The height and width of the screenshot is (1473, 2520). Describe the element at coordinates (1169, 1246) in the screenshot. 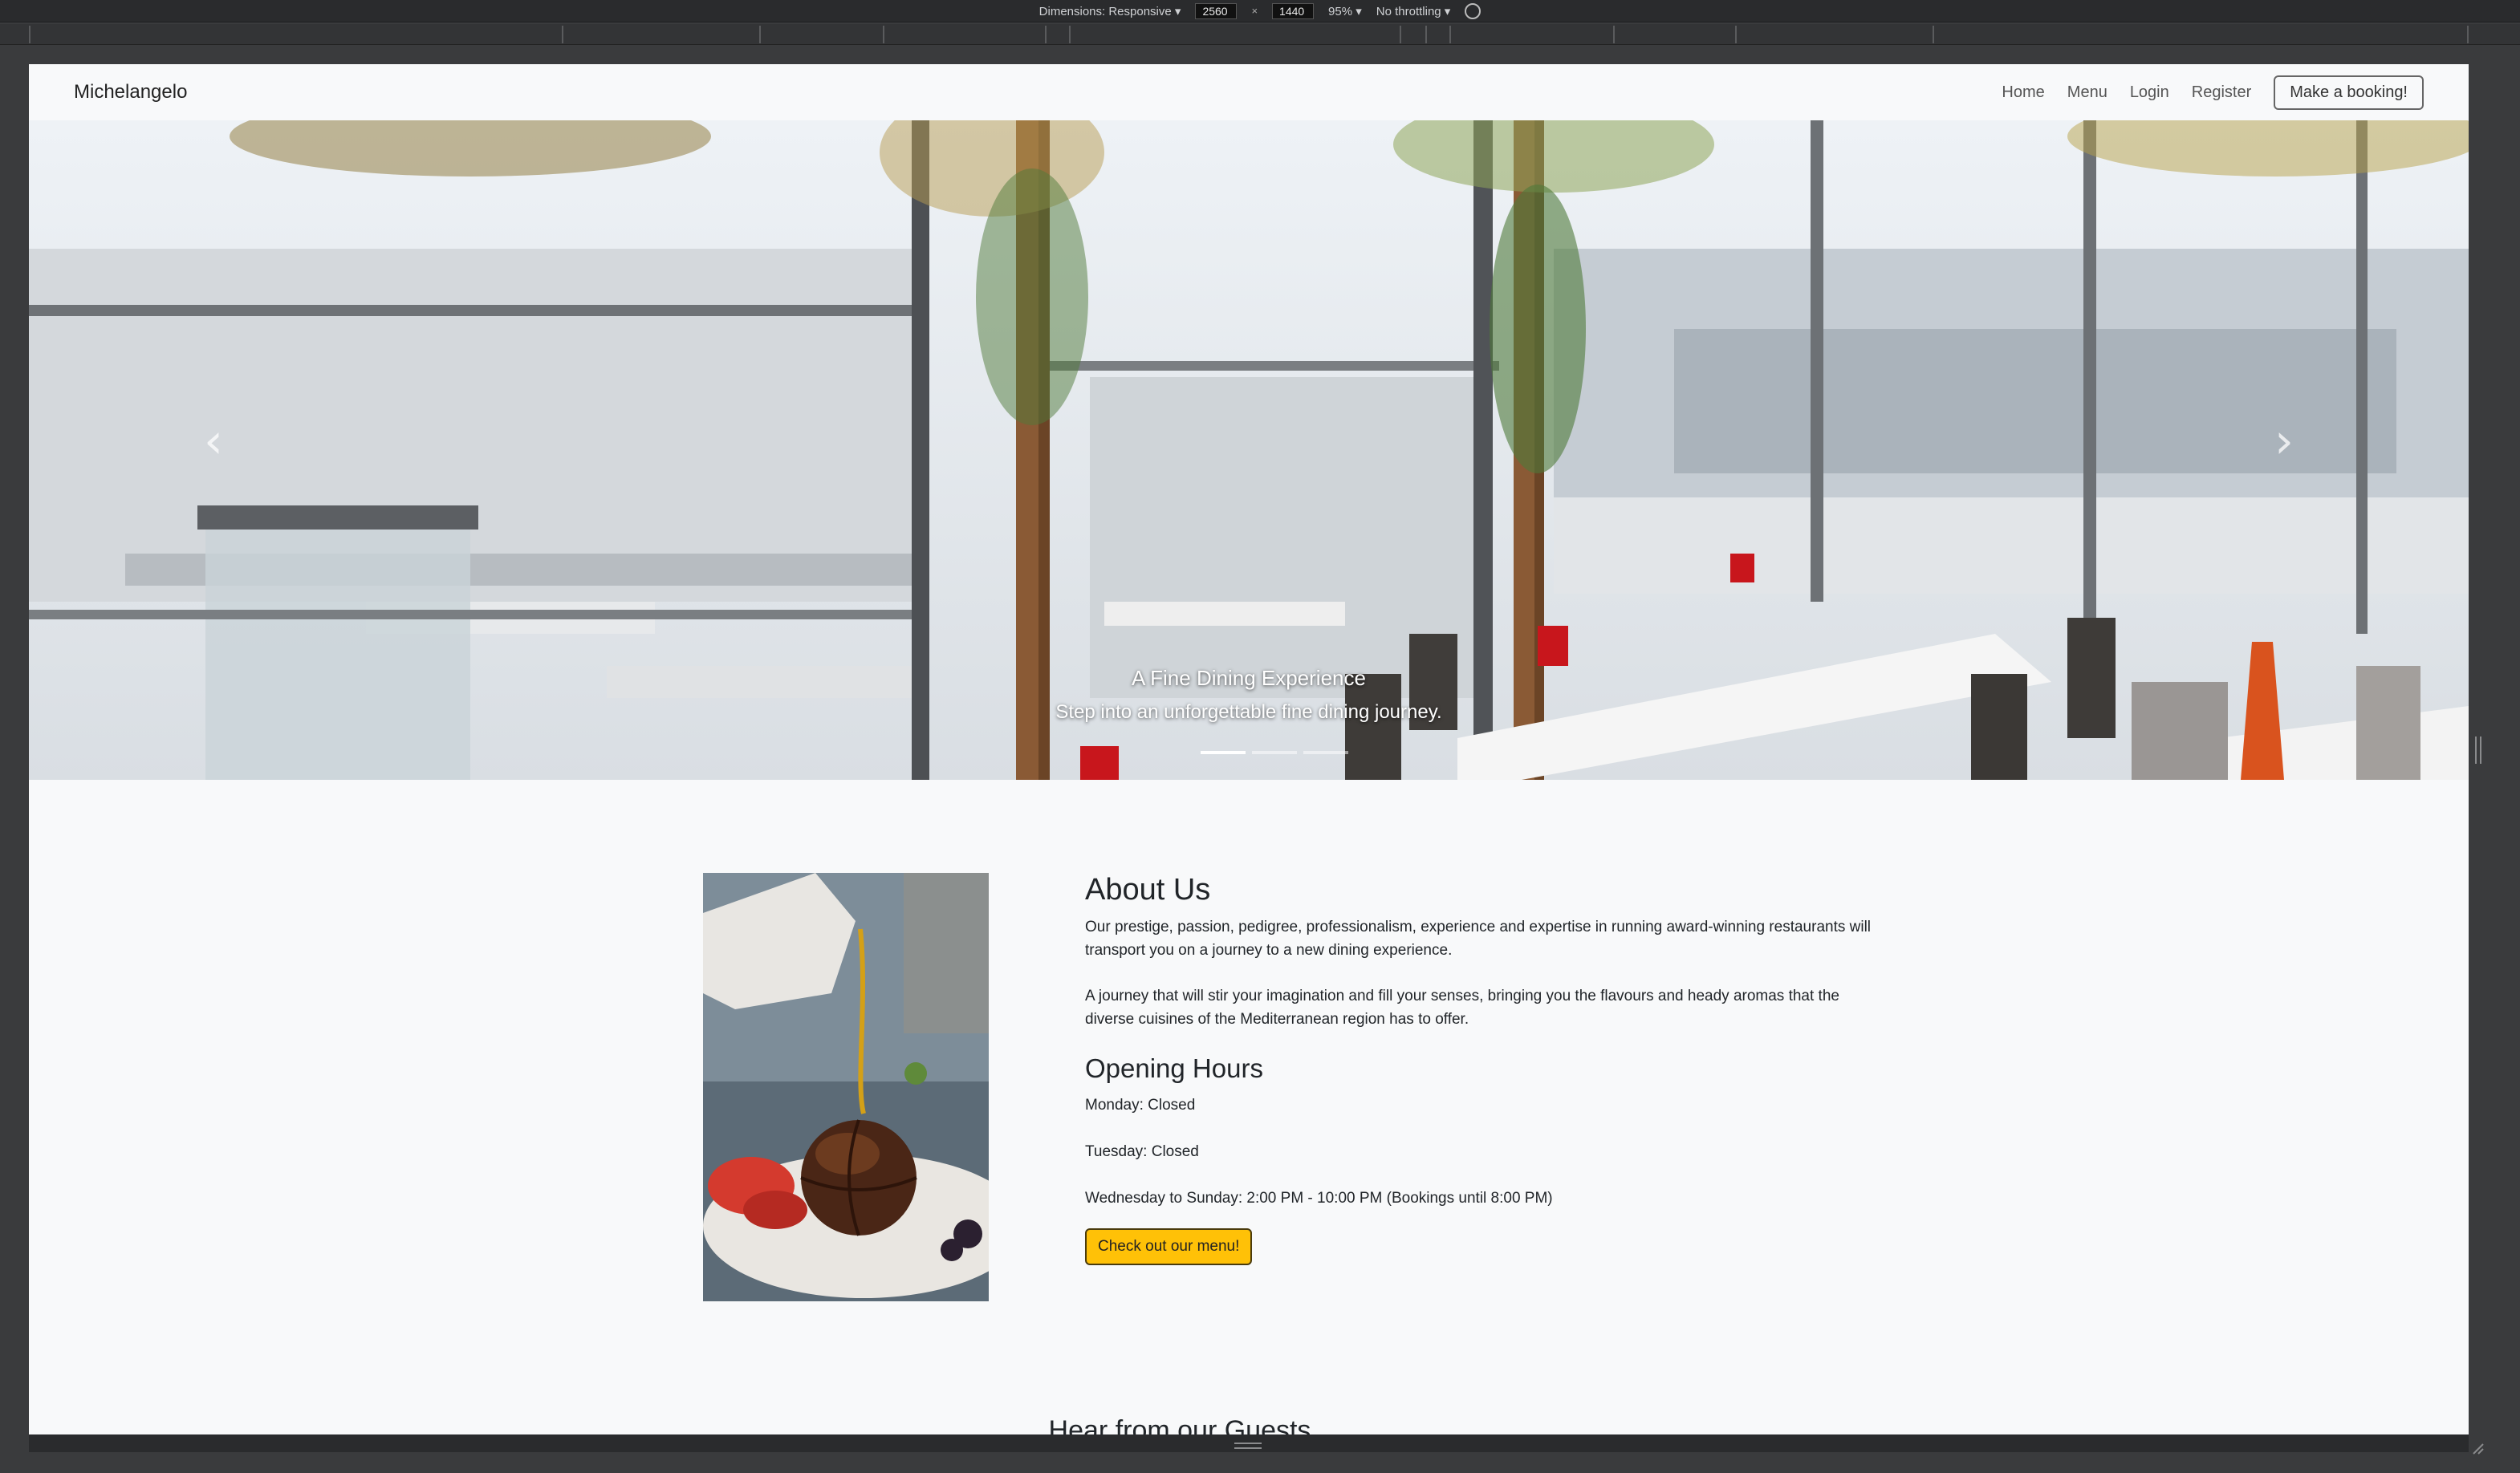

I see `check-menu-button: Check out our menu!` at that location.